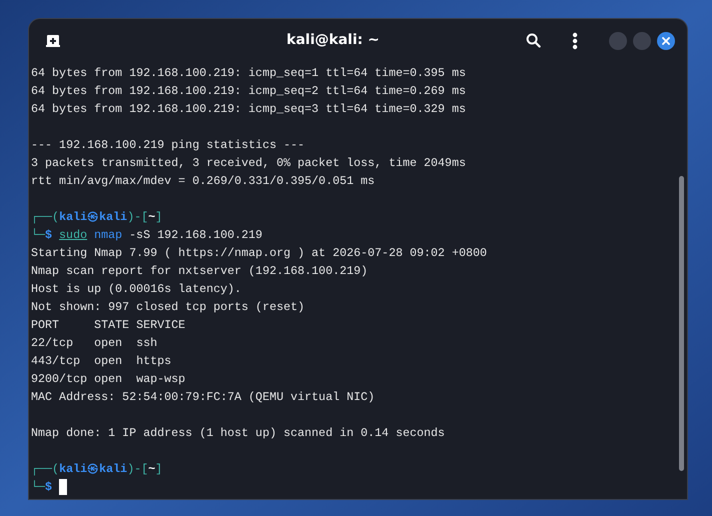 The image size is (712, 516). I want to click on output-line: Not shown: 997 closed tcp ports (reset), so click(168, 307).